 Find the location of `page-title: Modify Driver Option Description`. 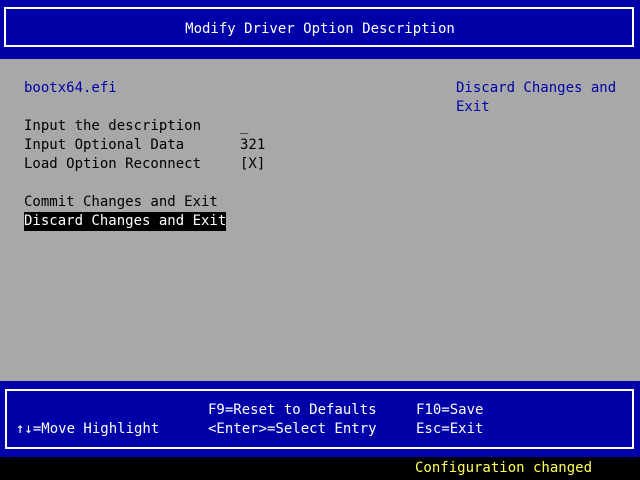

page-title: Modify Driver Option Description is located at coordinates (320, 29).